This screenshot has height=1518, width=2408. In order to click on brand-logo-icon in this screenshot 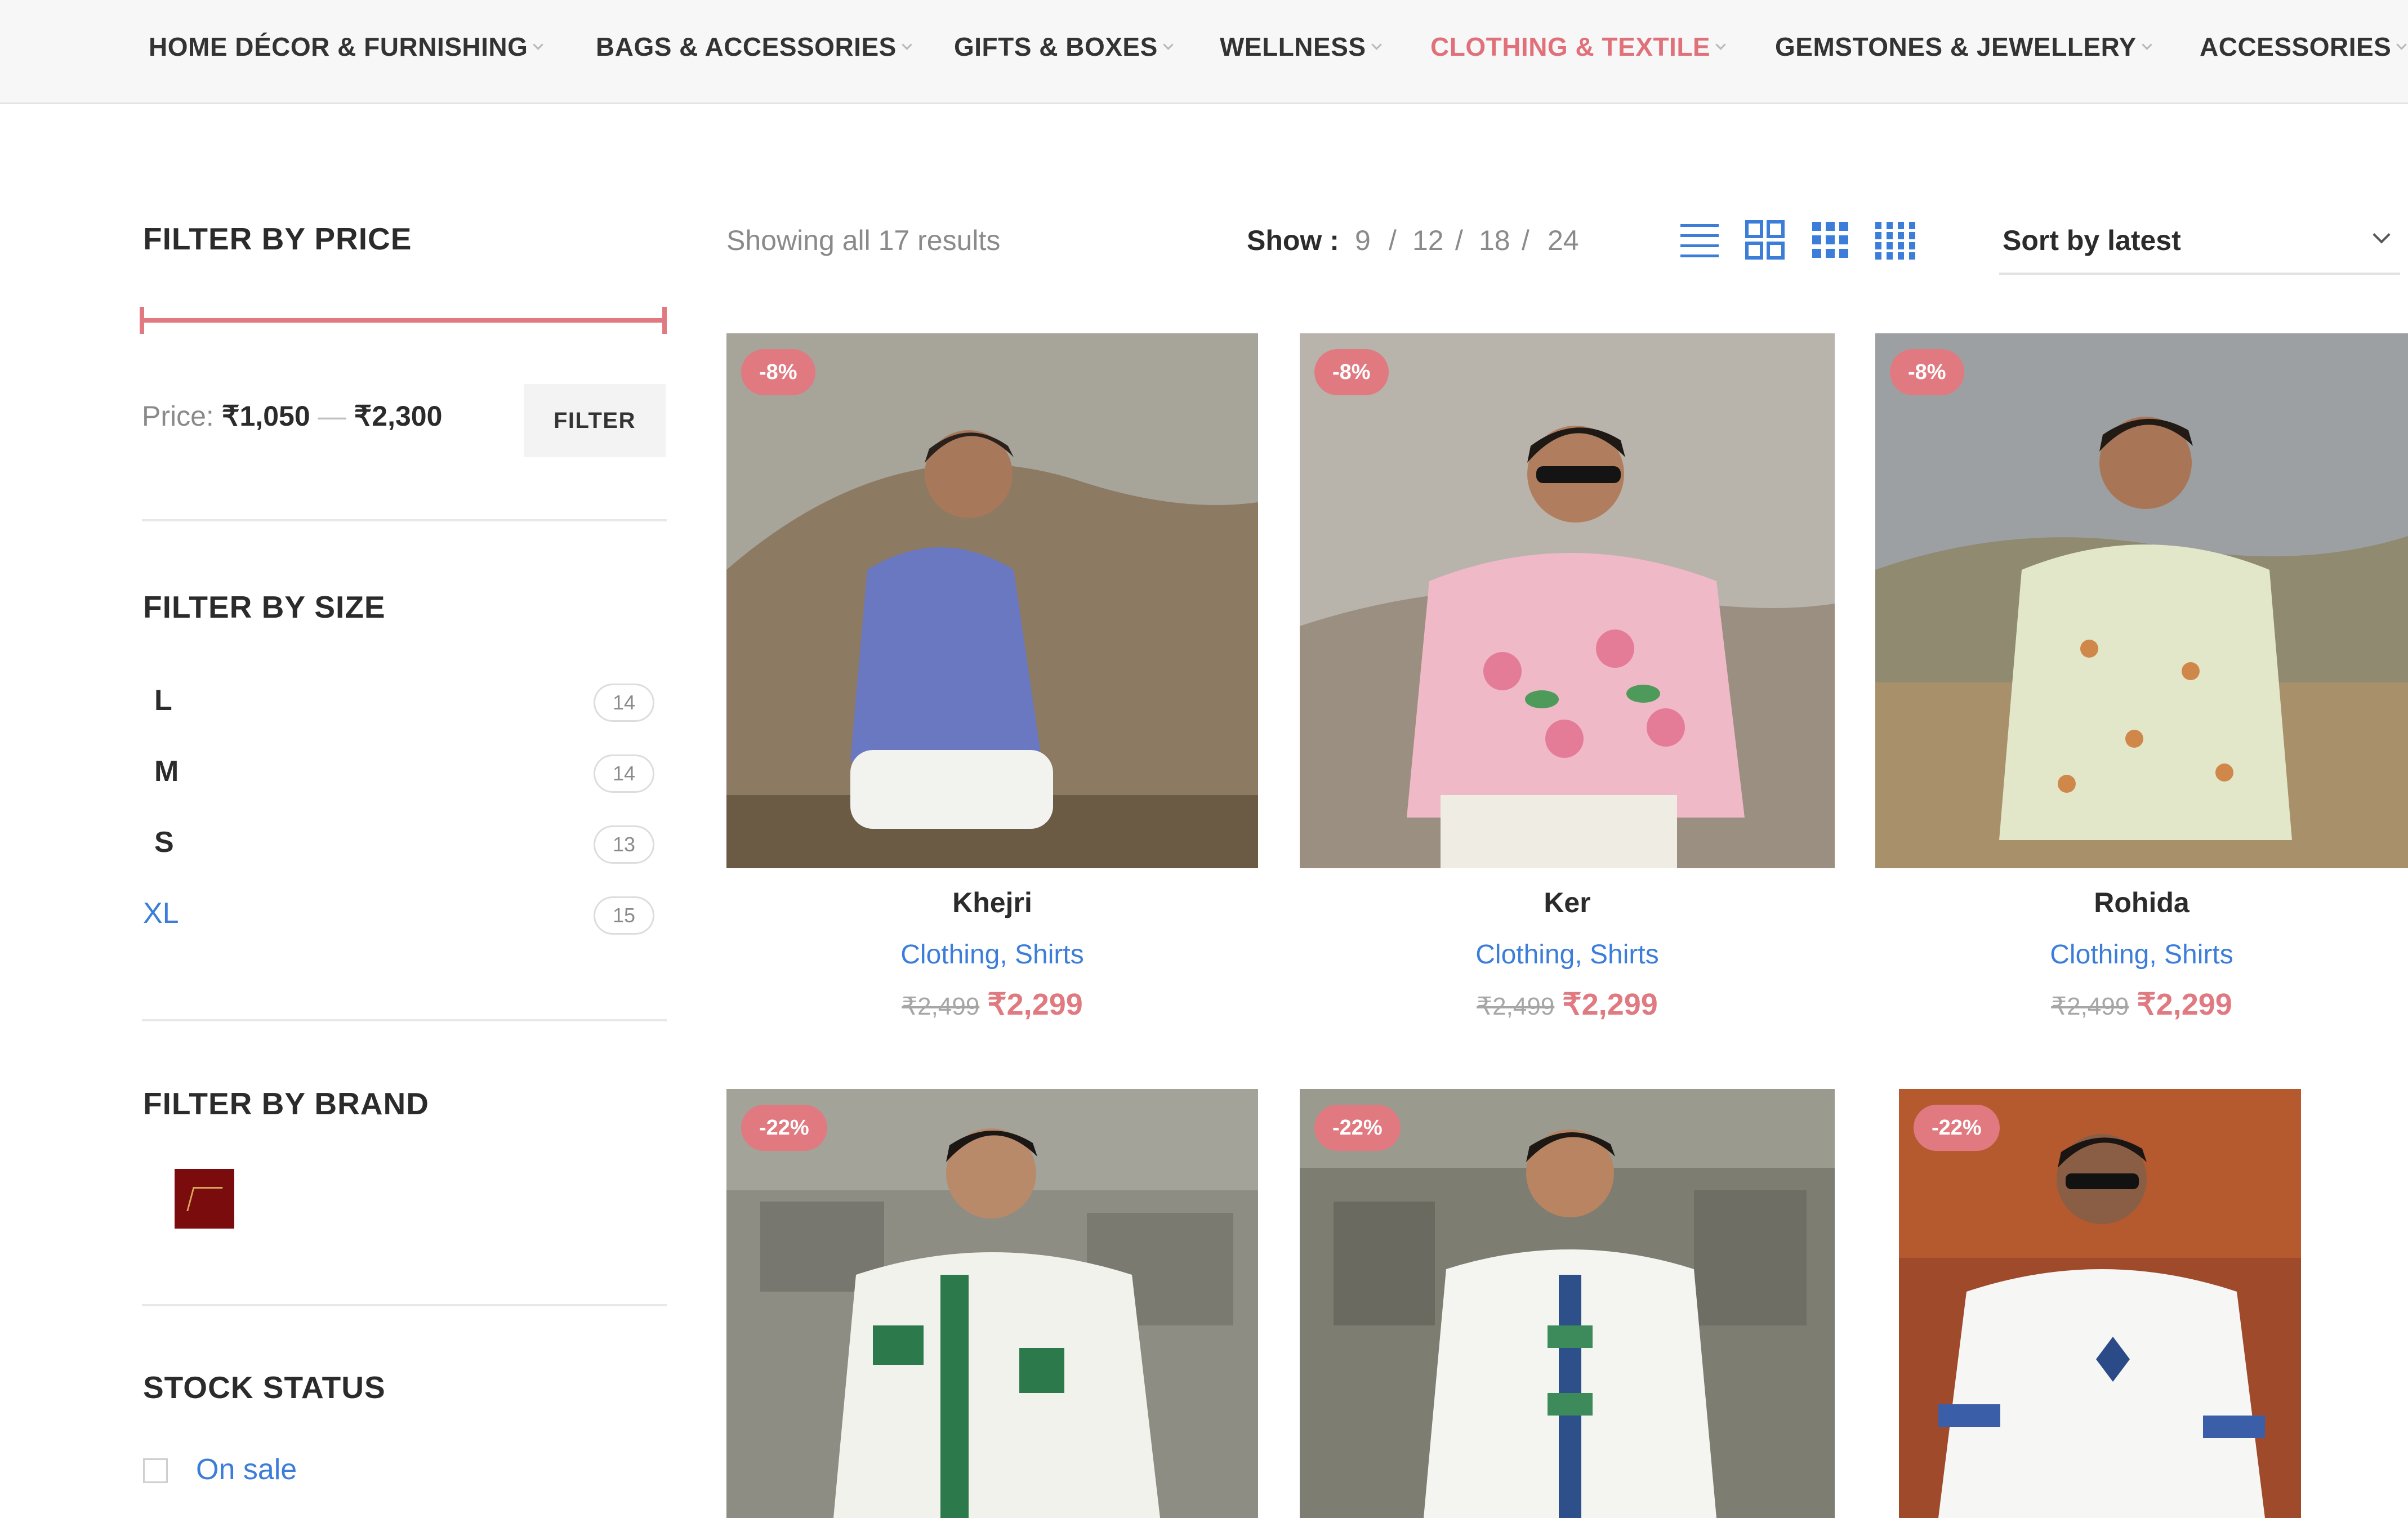, I will do `click(204, 1199)`.